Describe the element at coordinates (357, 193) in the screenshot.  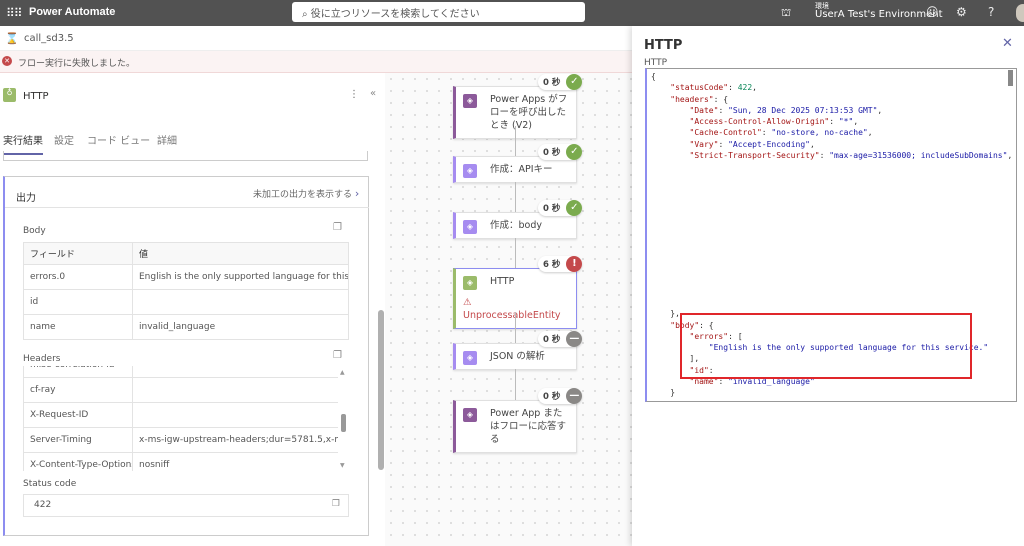
I see `chevron-right-icon: ›` at that location.